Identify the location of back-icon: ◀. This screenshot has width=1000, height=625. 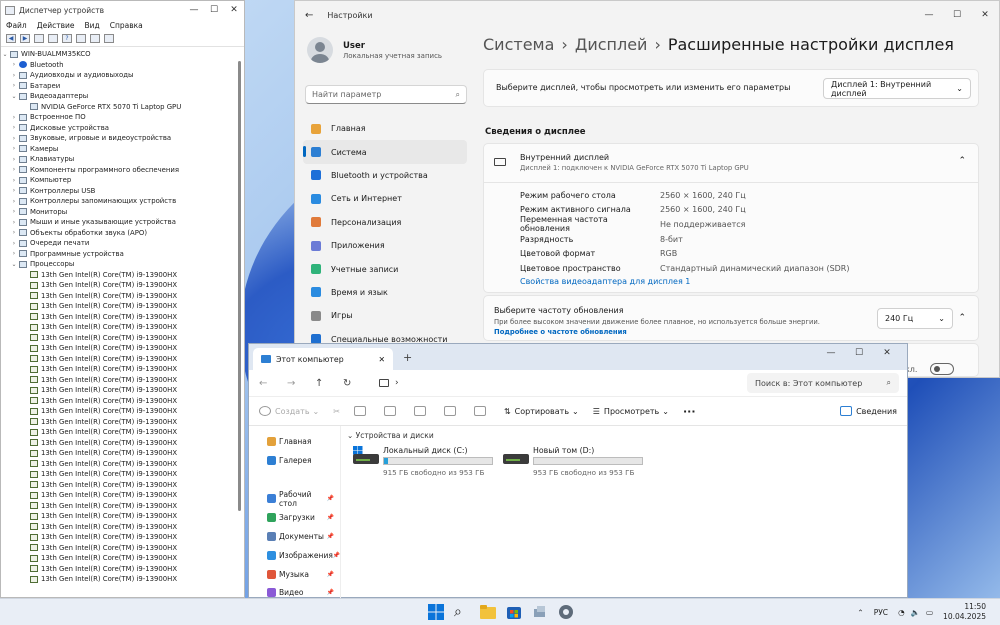
(11, 38).